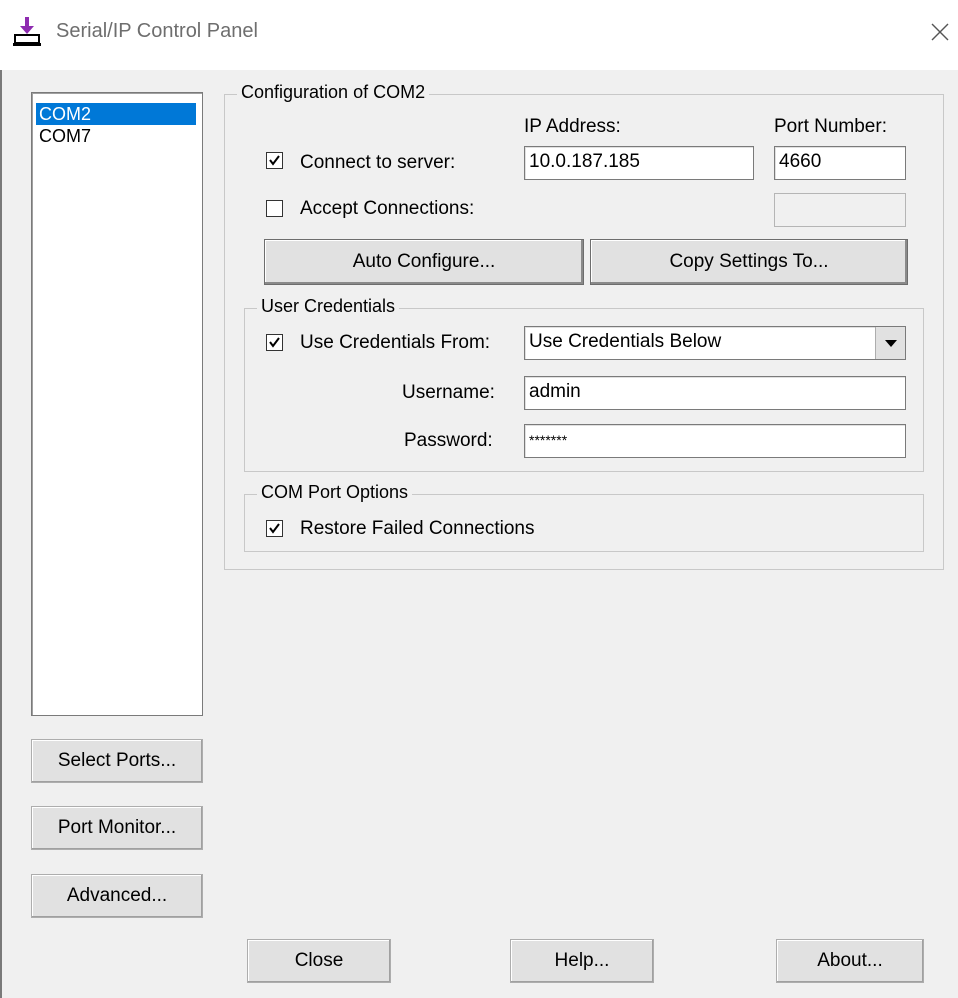 The width and height of the screenshot is (958, 998). What do you see at coordinates (274, 528) in the screenshot?
I see `restore-failed-connections-checkbox` at bounding box center [274, 528].